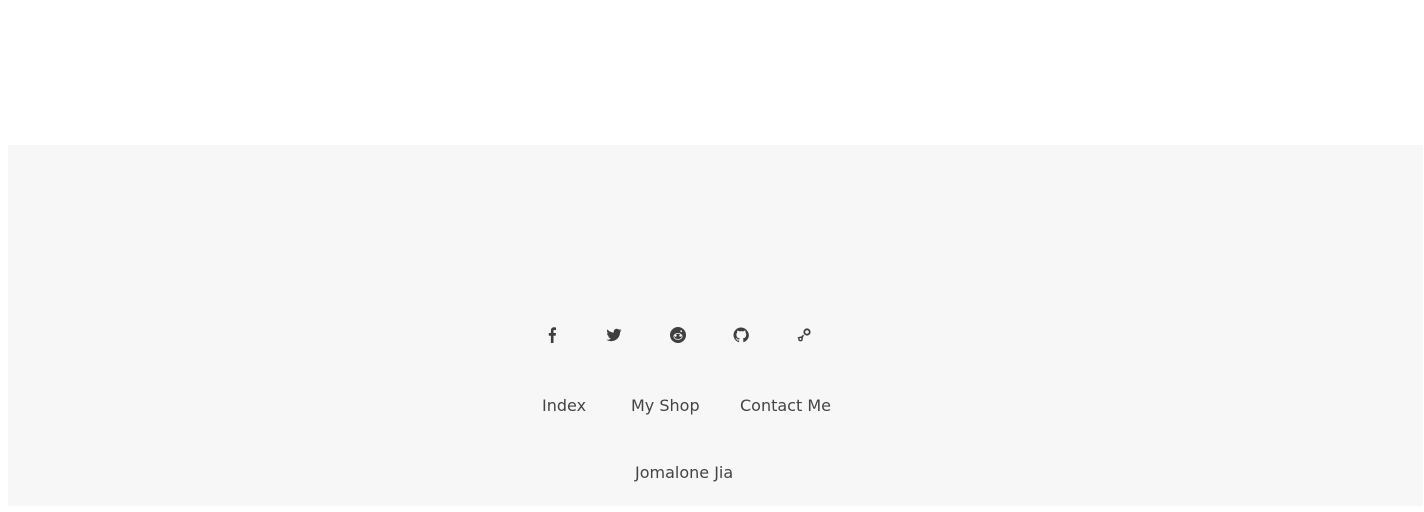 Image resolution: width=1424 pixels, height=512 pixels. I want to click on steam-icon, so click(804, 337).